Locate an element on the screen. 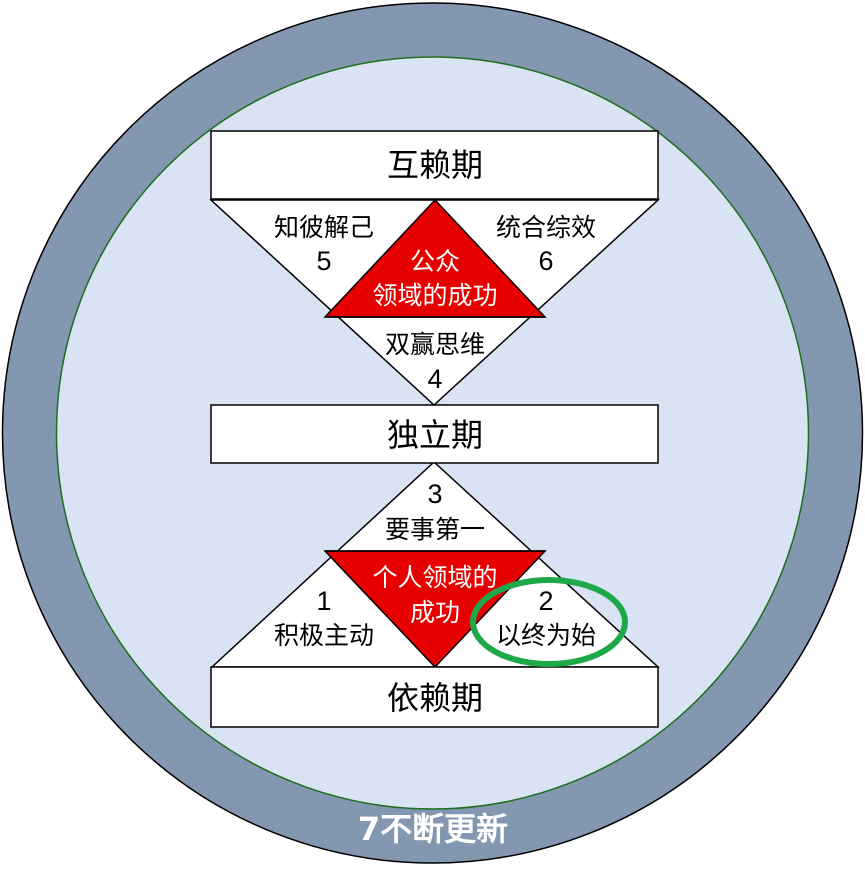 The width and height of the screenshot is (865, 874). stage-label-dependence: 依赖期 is located at coordinates (435, 698).